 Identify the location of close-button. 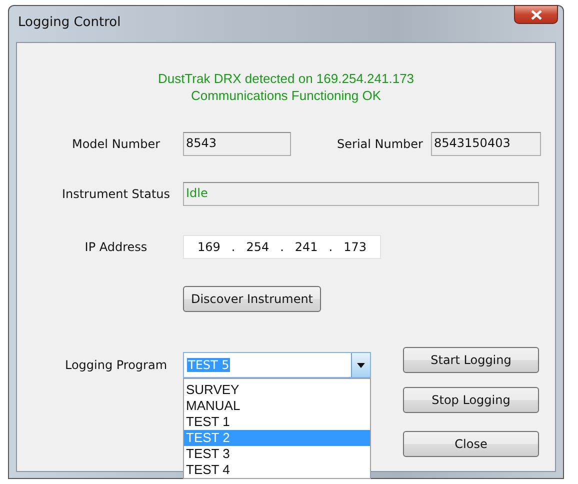
(536, 14).